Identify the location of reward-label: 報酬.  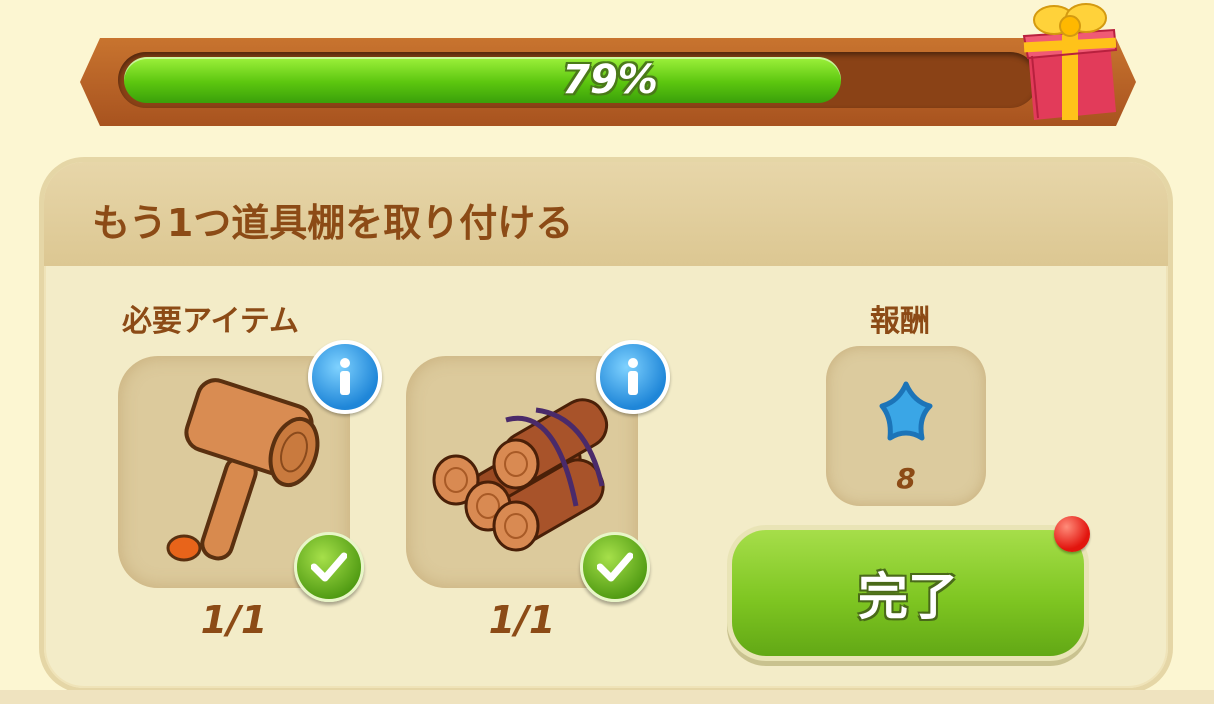
(900, 321).